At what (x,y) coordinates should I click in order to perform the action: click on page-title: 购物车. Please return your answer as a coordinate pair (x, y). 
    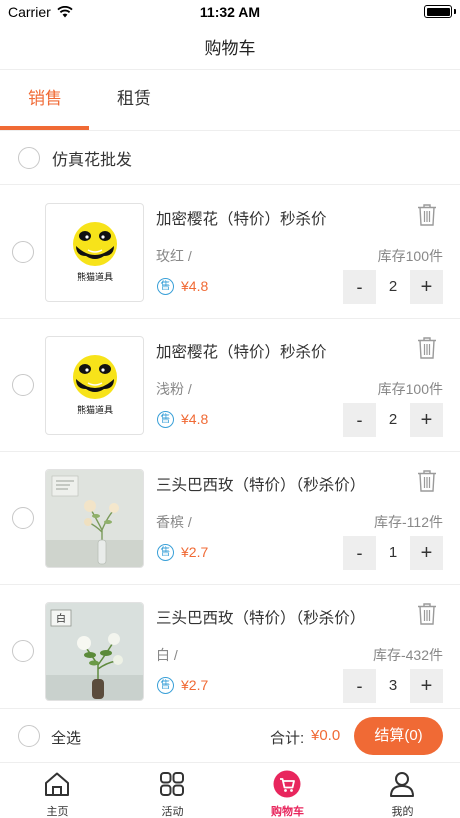
    Looking at the image, I should click on (230, 48).